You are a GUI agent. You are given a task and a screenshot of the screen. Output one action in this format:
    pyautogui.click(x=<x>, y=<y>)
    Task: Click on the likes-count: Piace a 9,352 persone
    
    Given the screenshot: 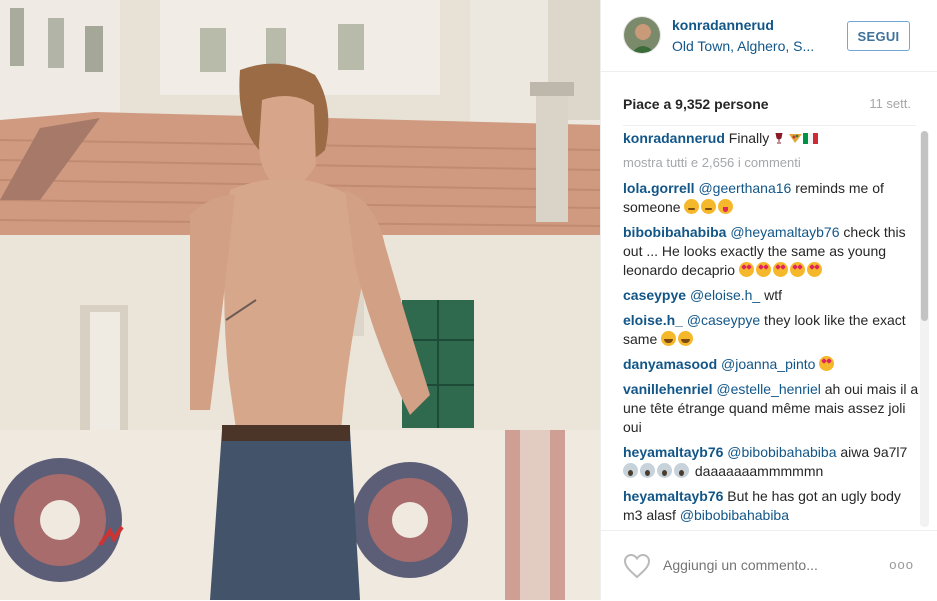 What is the action you would take?
    pyautogui.click(x=696, y=104)
    